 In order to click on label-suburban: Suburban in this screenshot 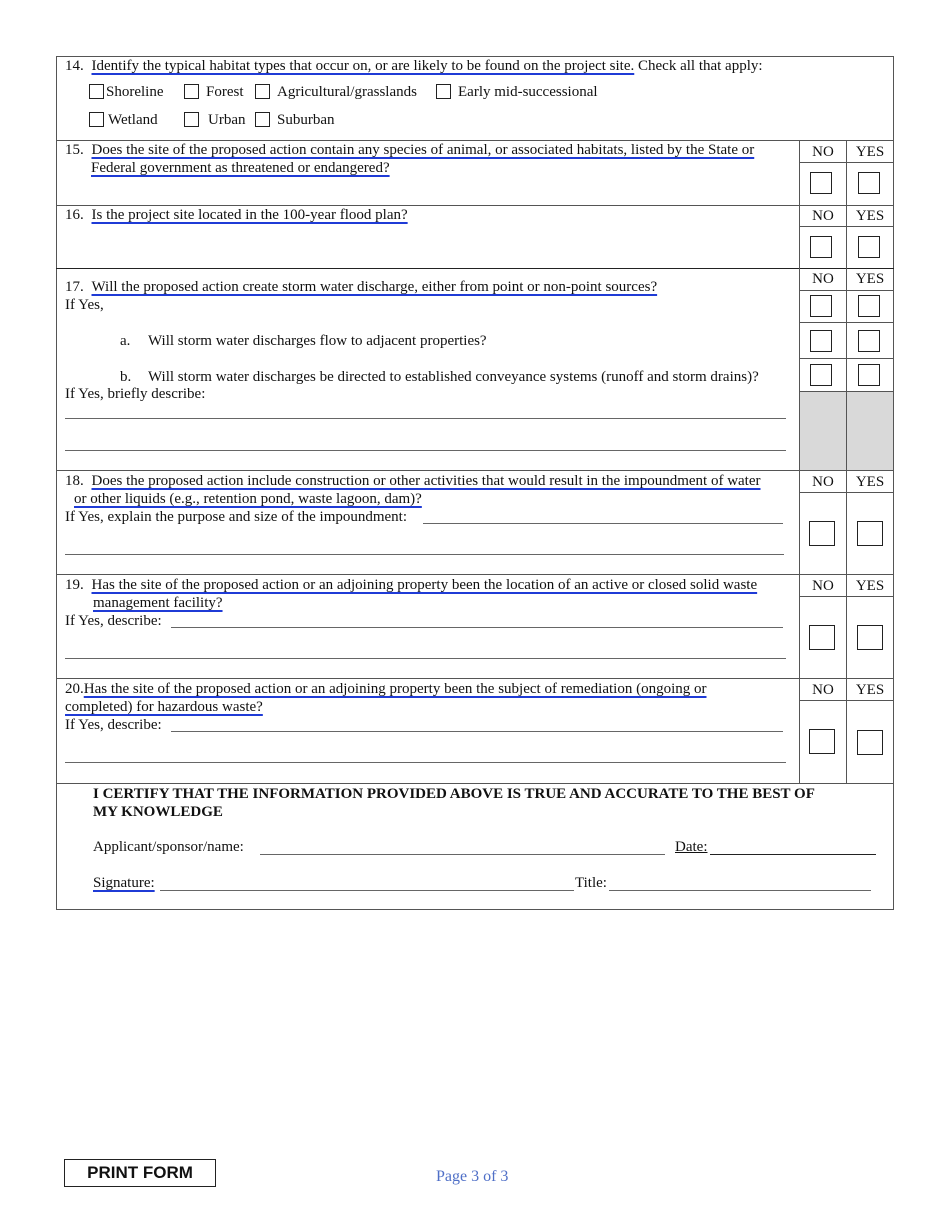, I will do `click(306, 120)`.